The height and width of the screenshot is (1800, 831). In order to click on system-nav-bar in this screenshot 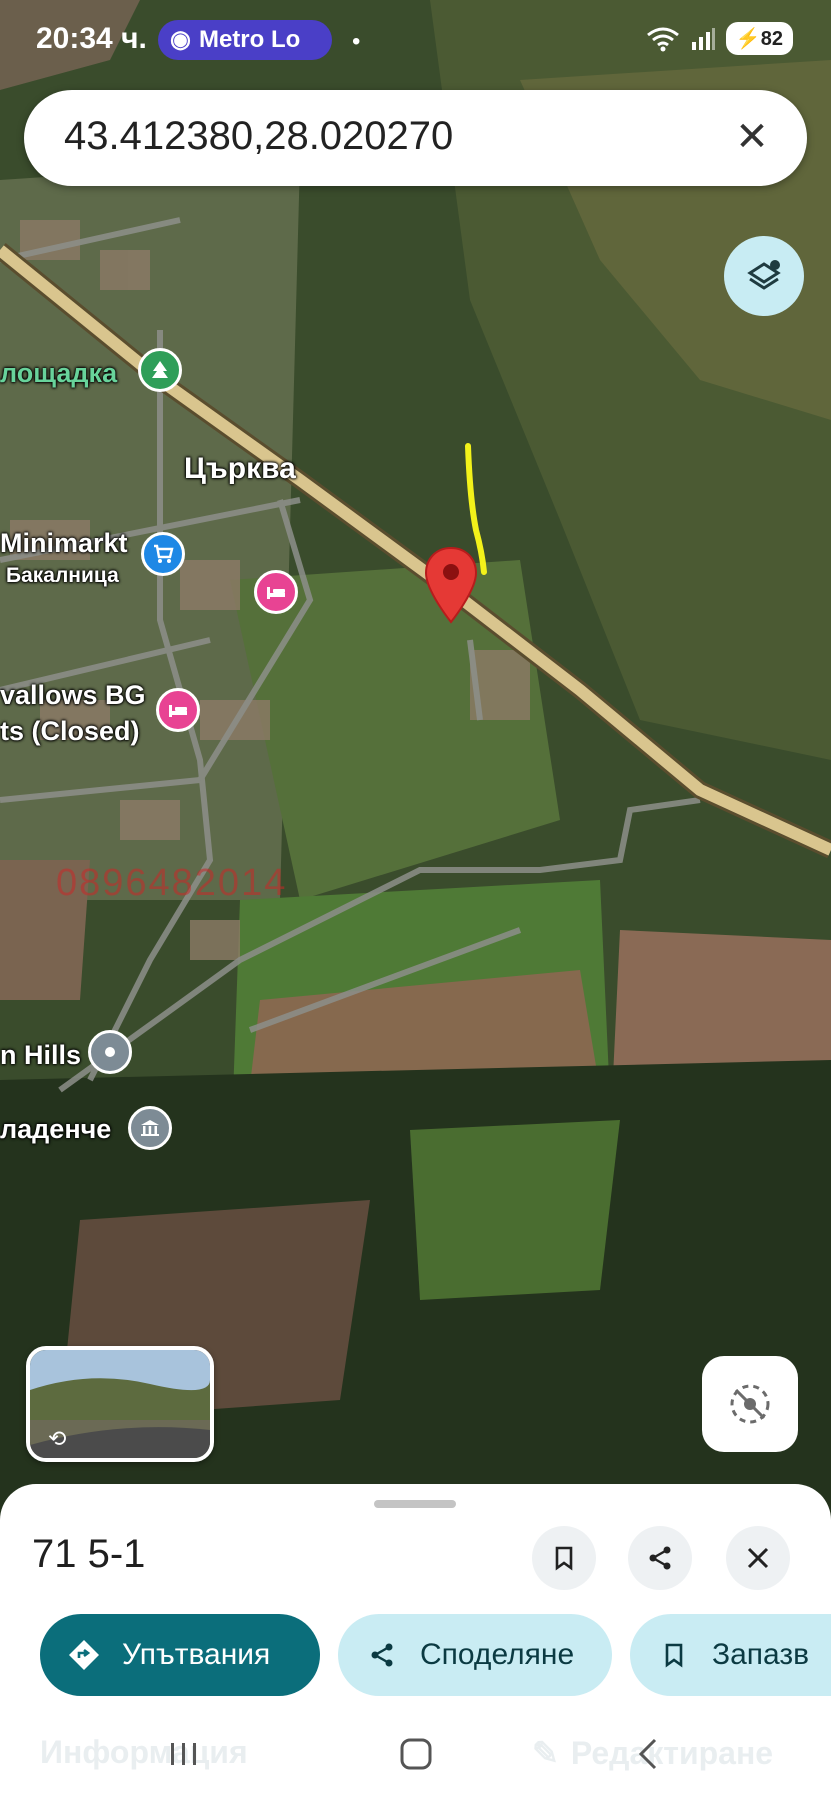, I will do `click(415, 1762)`.